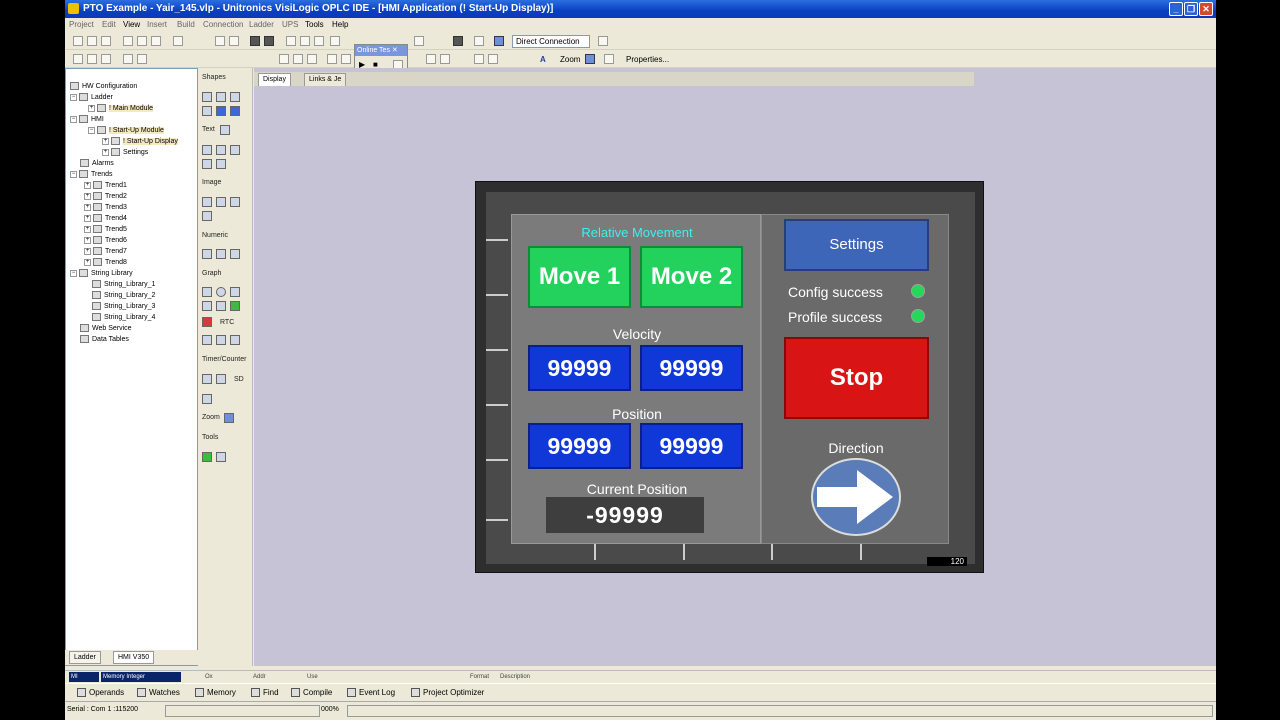  I want to click on bring-front-icon, so click(332, 59).